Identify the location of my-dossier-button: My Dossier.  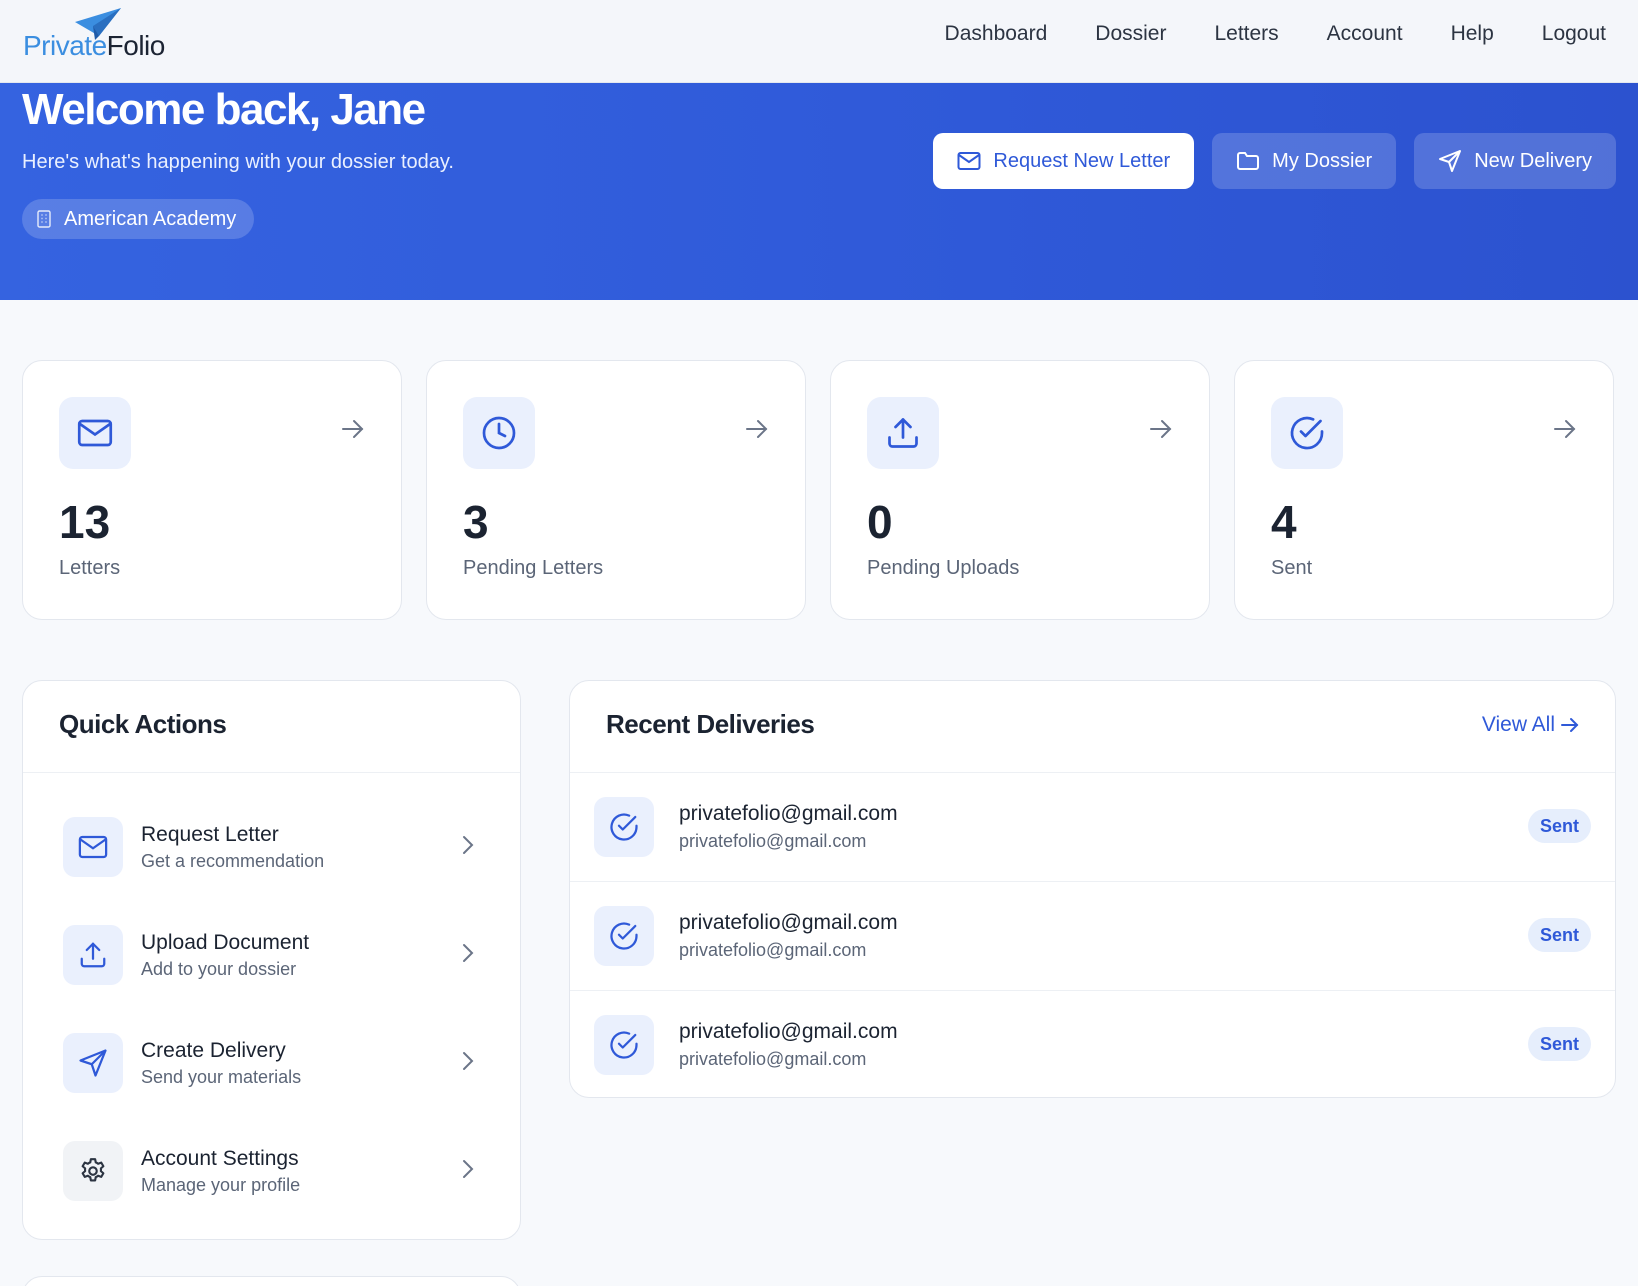
(1304, 161).